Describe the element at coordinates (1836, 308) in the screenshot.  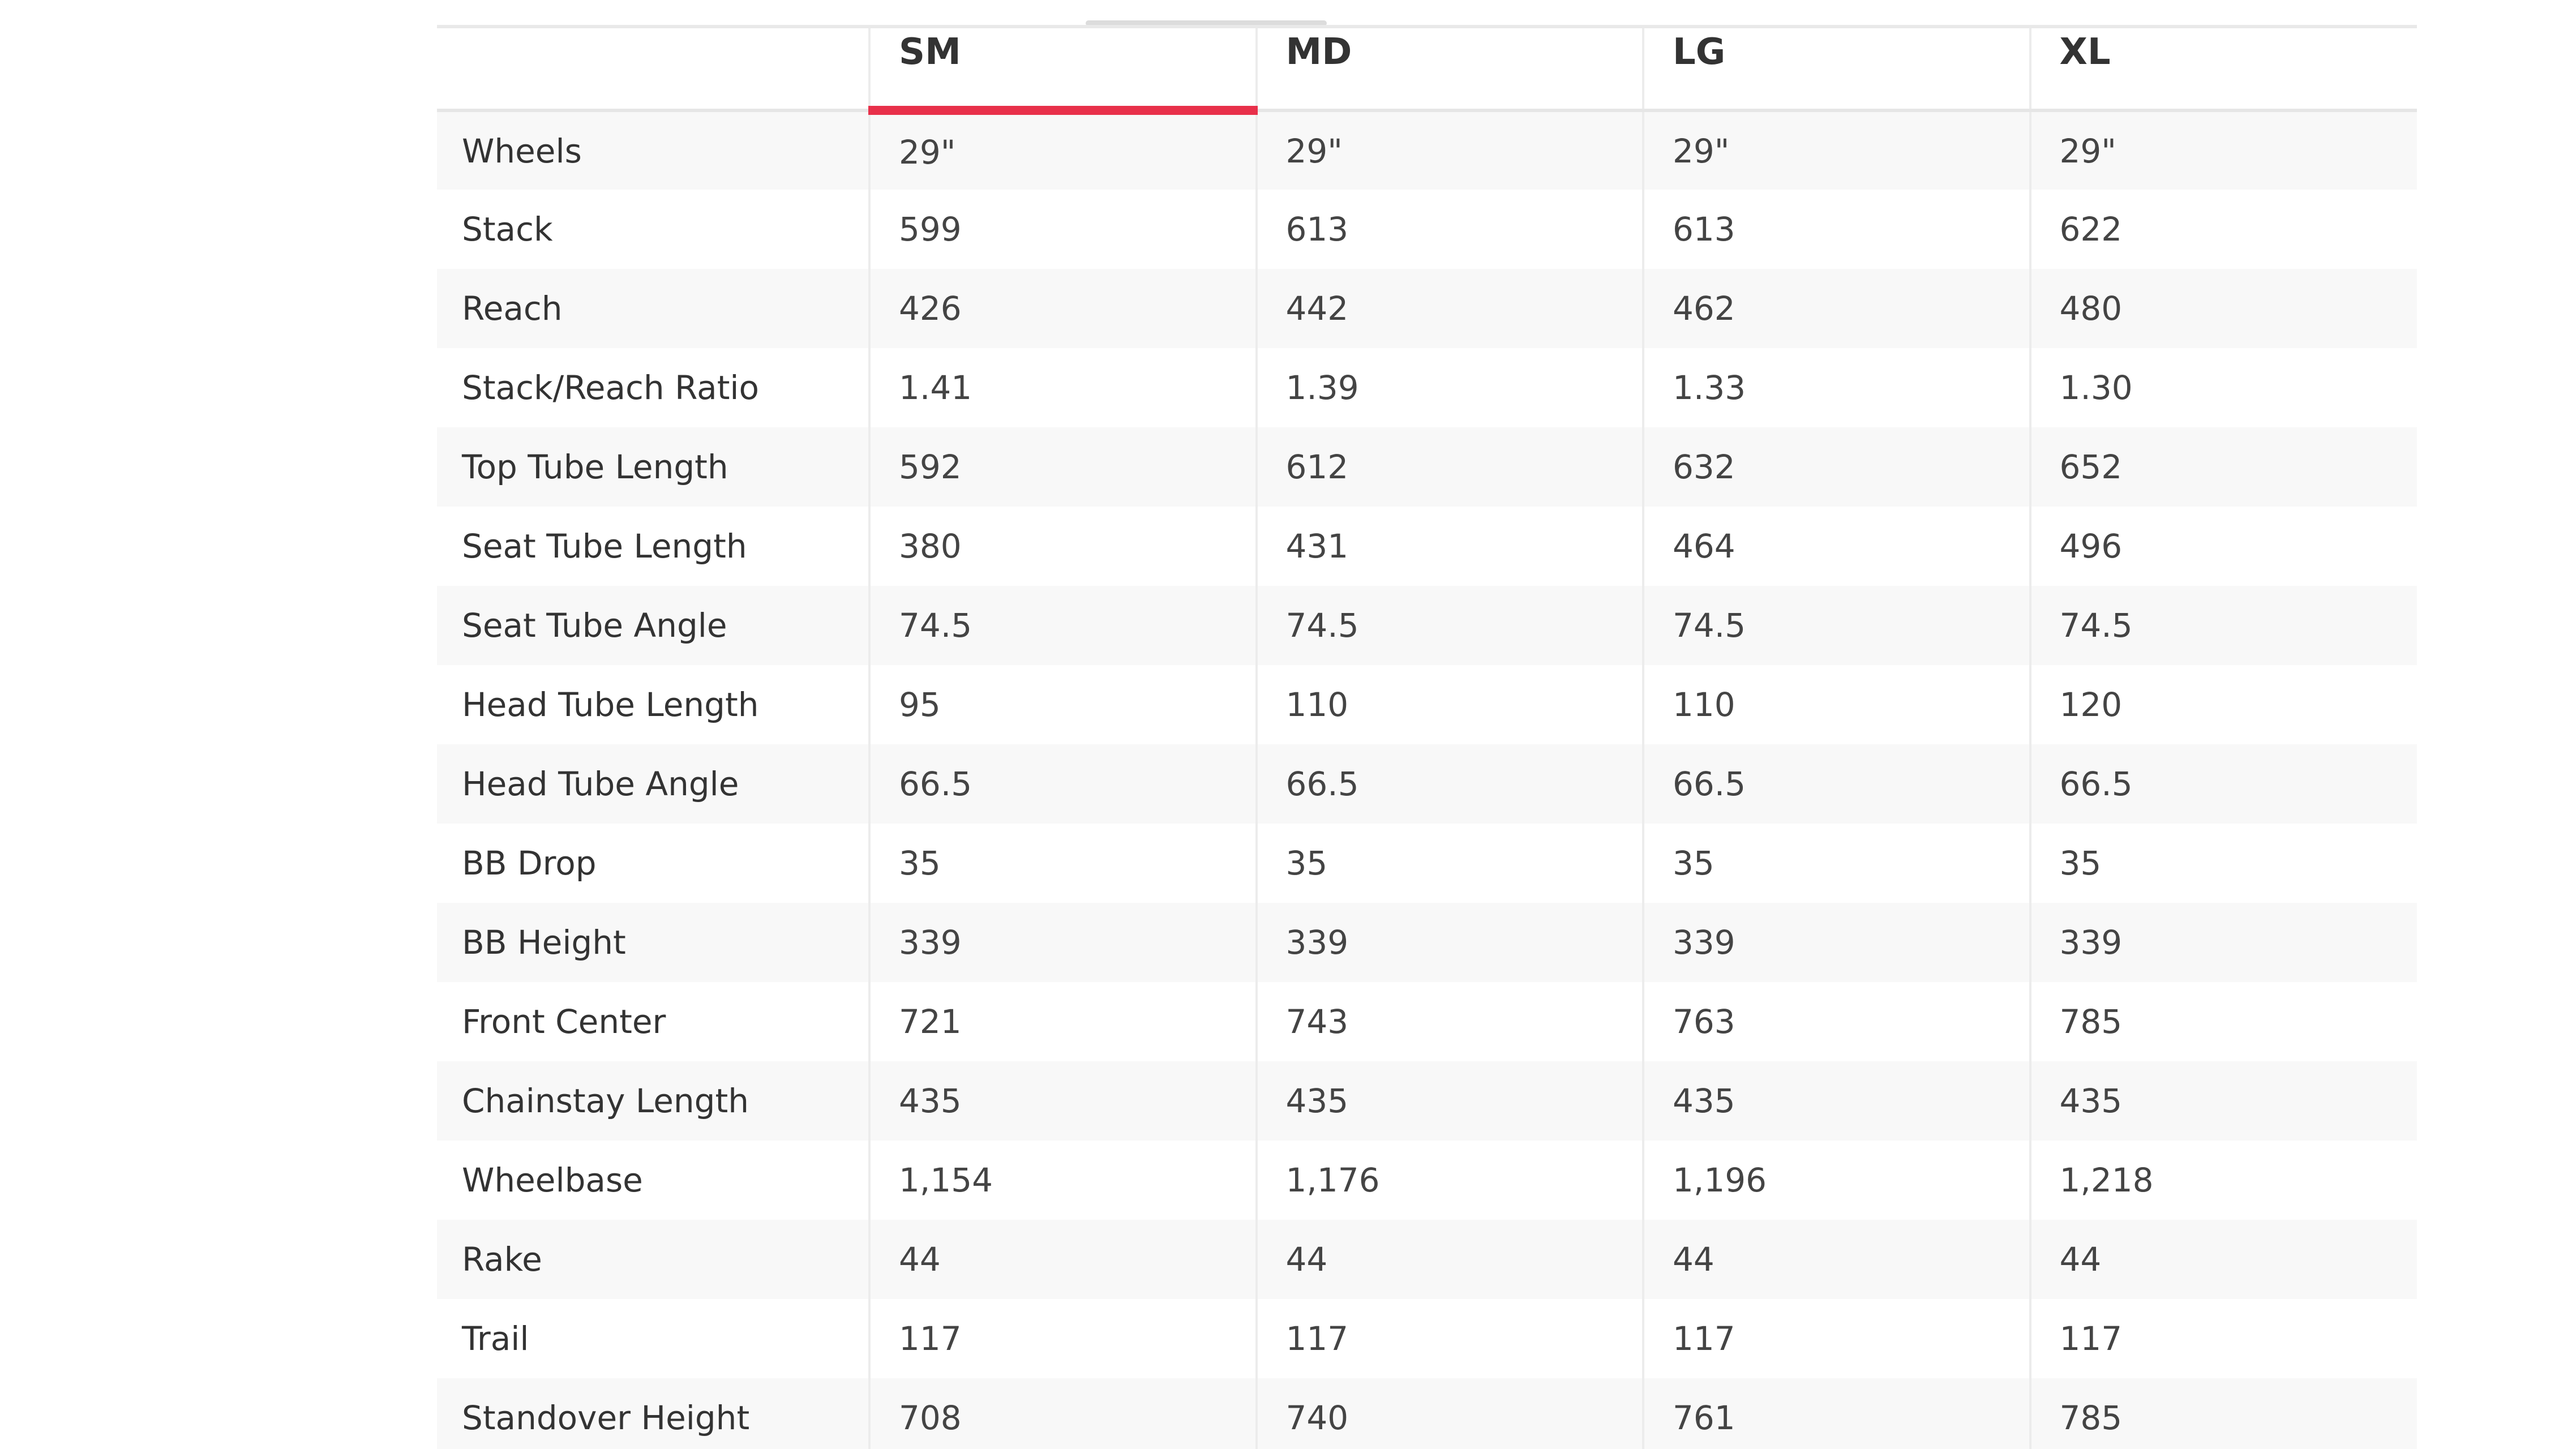
I see `value-cell-lg: 462` at that location.